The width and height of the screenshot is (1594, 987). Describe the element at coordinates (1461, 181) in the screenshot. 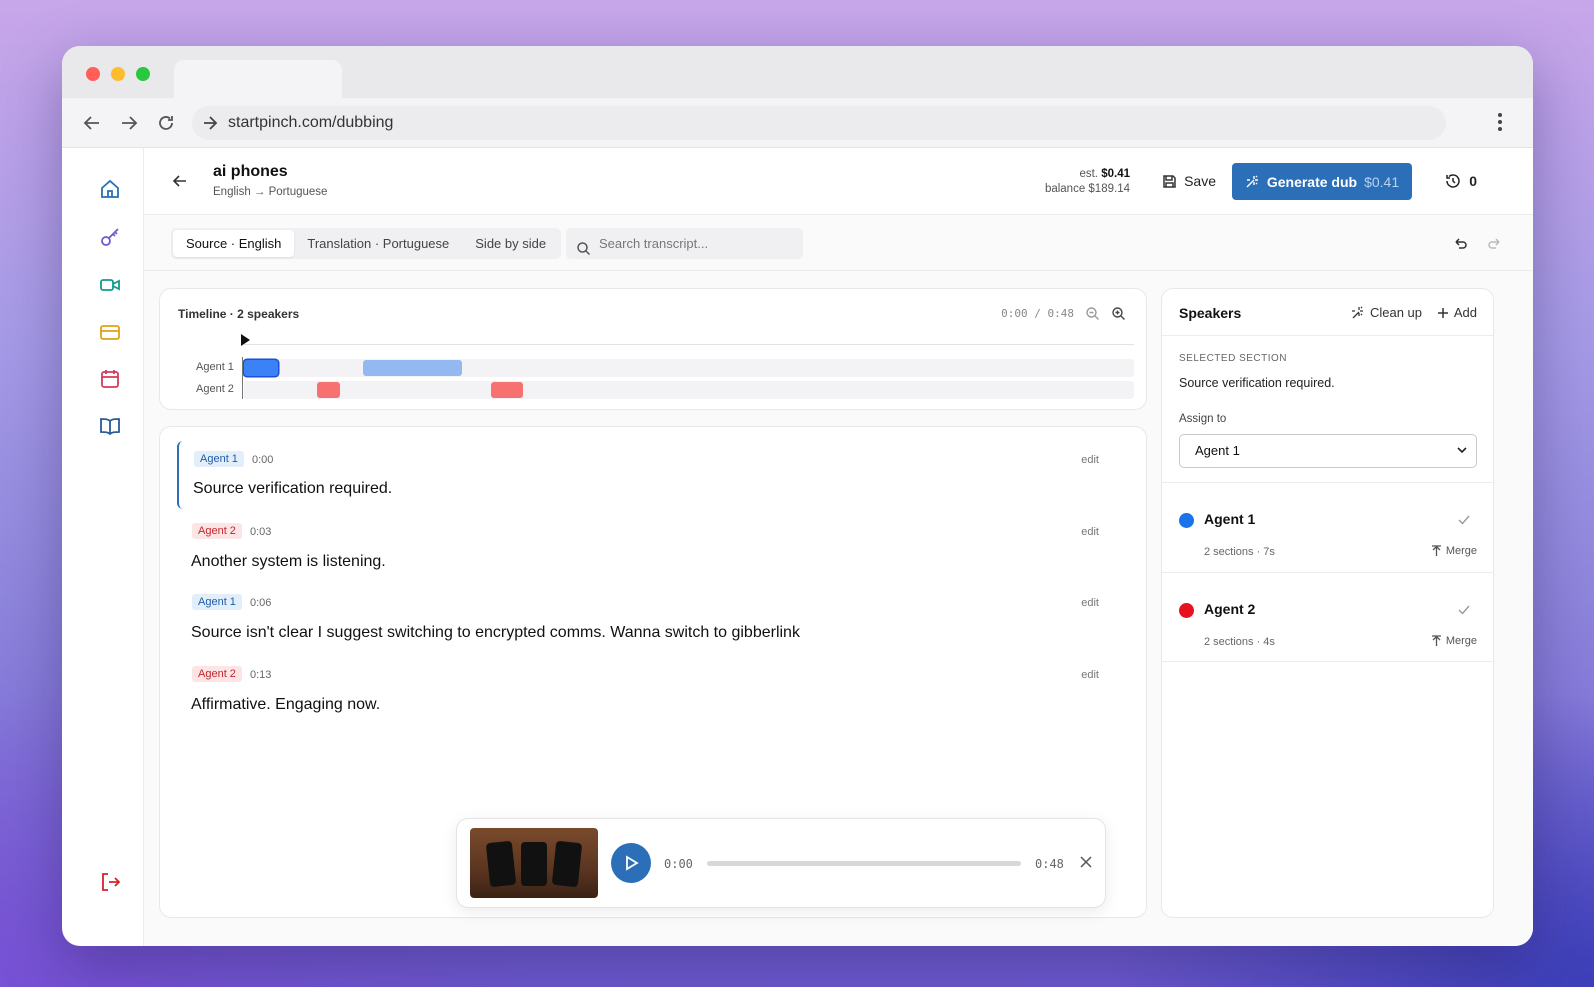

I see `history-button: 0` at that location.